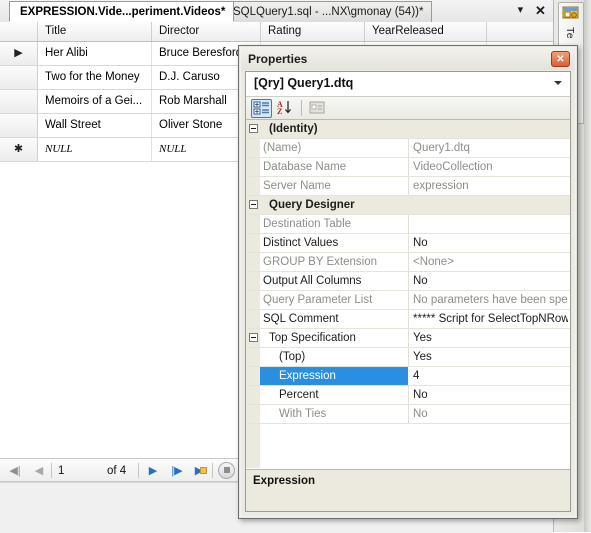  I want to click on document-tab-videos: EXPRESSION.Vide...periment.Videos*, so click(122, 11).